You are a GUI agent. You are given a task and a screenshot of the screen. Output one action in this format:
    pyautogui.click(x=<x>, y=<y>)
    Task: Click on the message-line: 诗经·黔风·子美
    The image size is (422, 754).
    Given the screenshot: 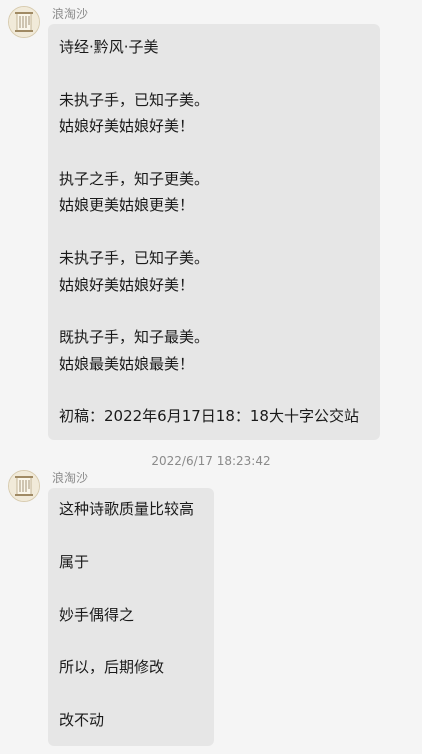 What is the action you would take?
    pyautogui.click(x=109, y=47)
    